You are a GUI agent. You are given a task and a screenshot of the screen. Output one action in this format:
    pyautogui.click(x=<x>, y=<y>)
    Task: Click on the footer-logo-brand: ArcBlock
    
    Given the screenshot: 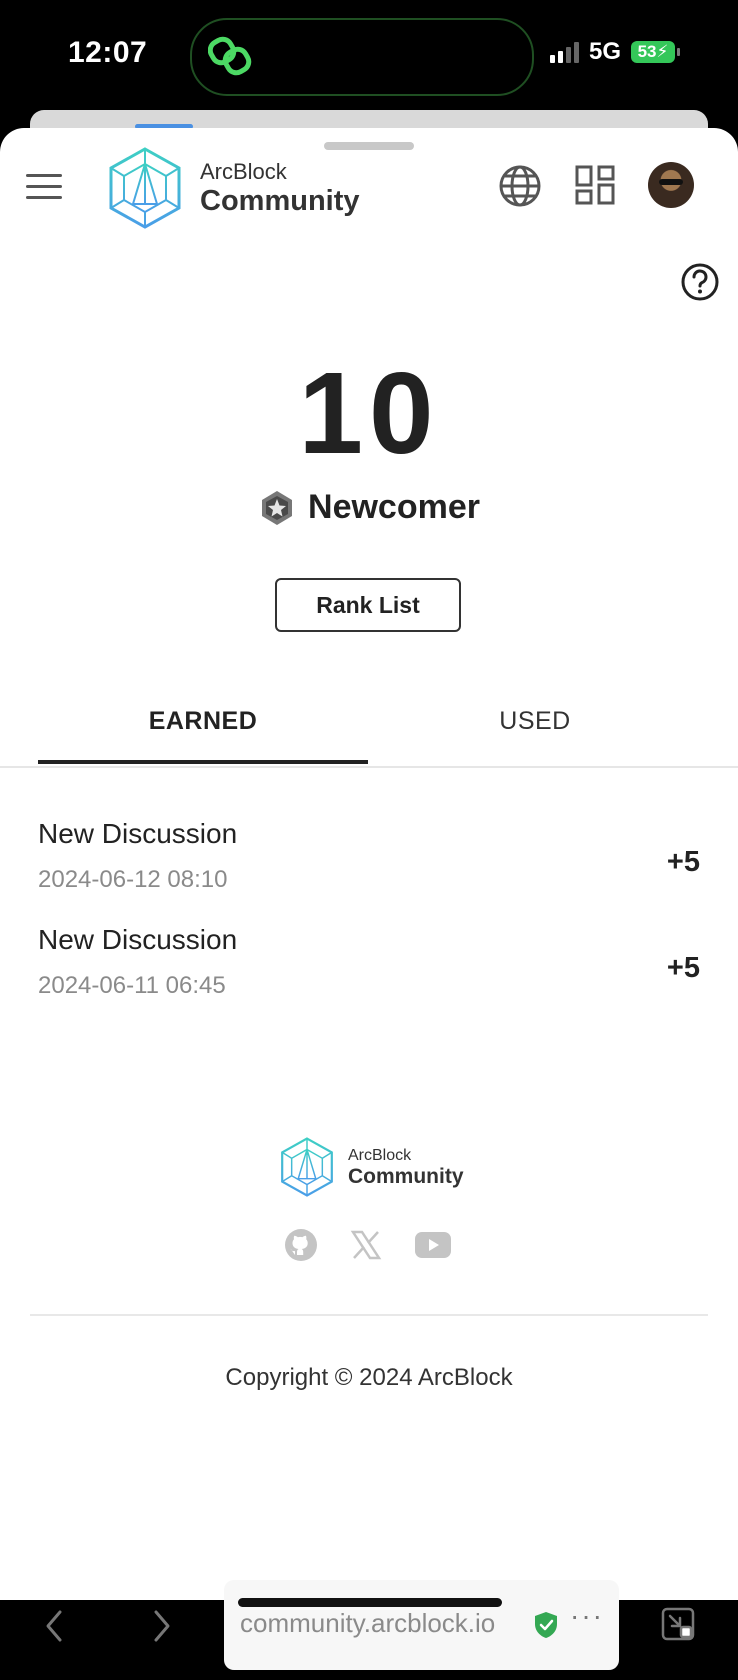 What is the action you would take?
    pyautogui.click(x=380, y=1155)
    